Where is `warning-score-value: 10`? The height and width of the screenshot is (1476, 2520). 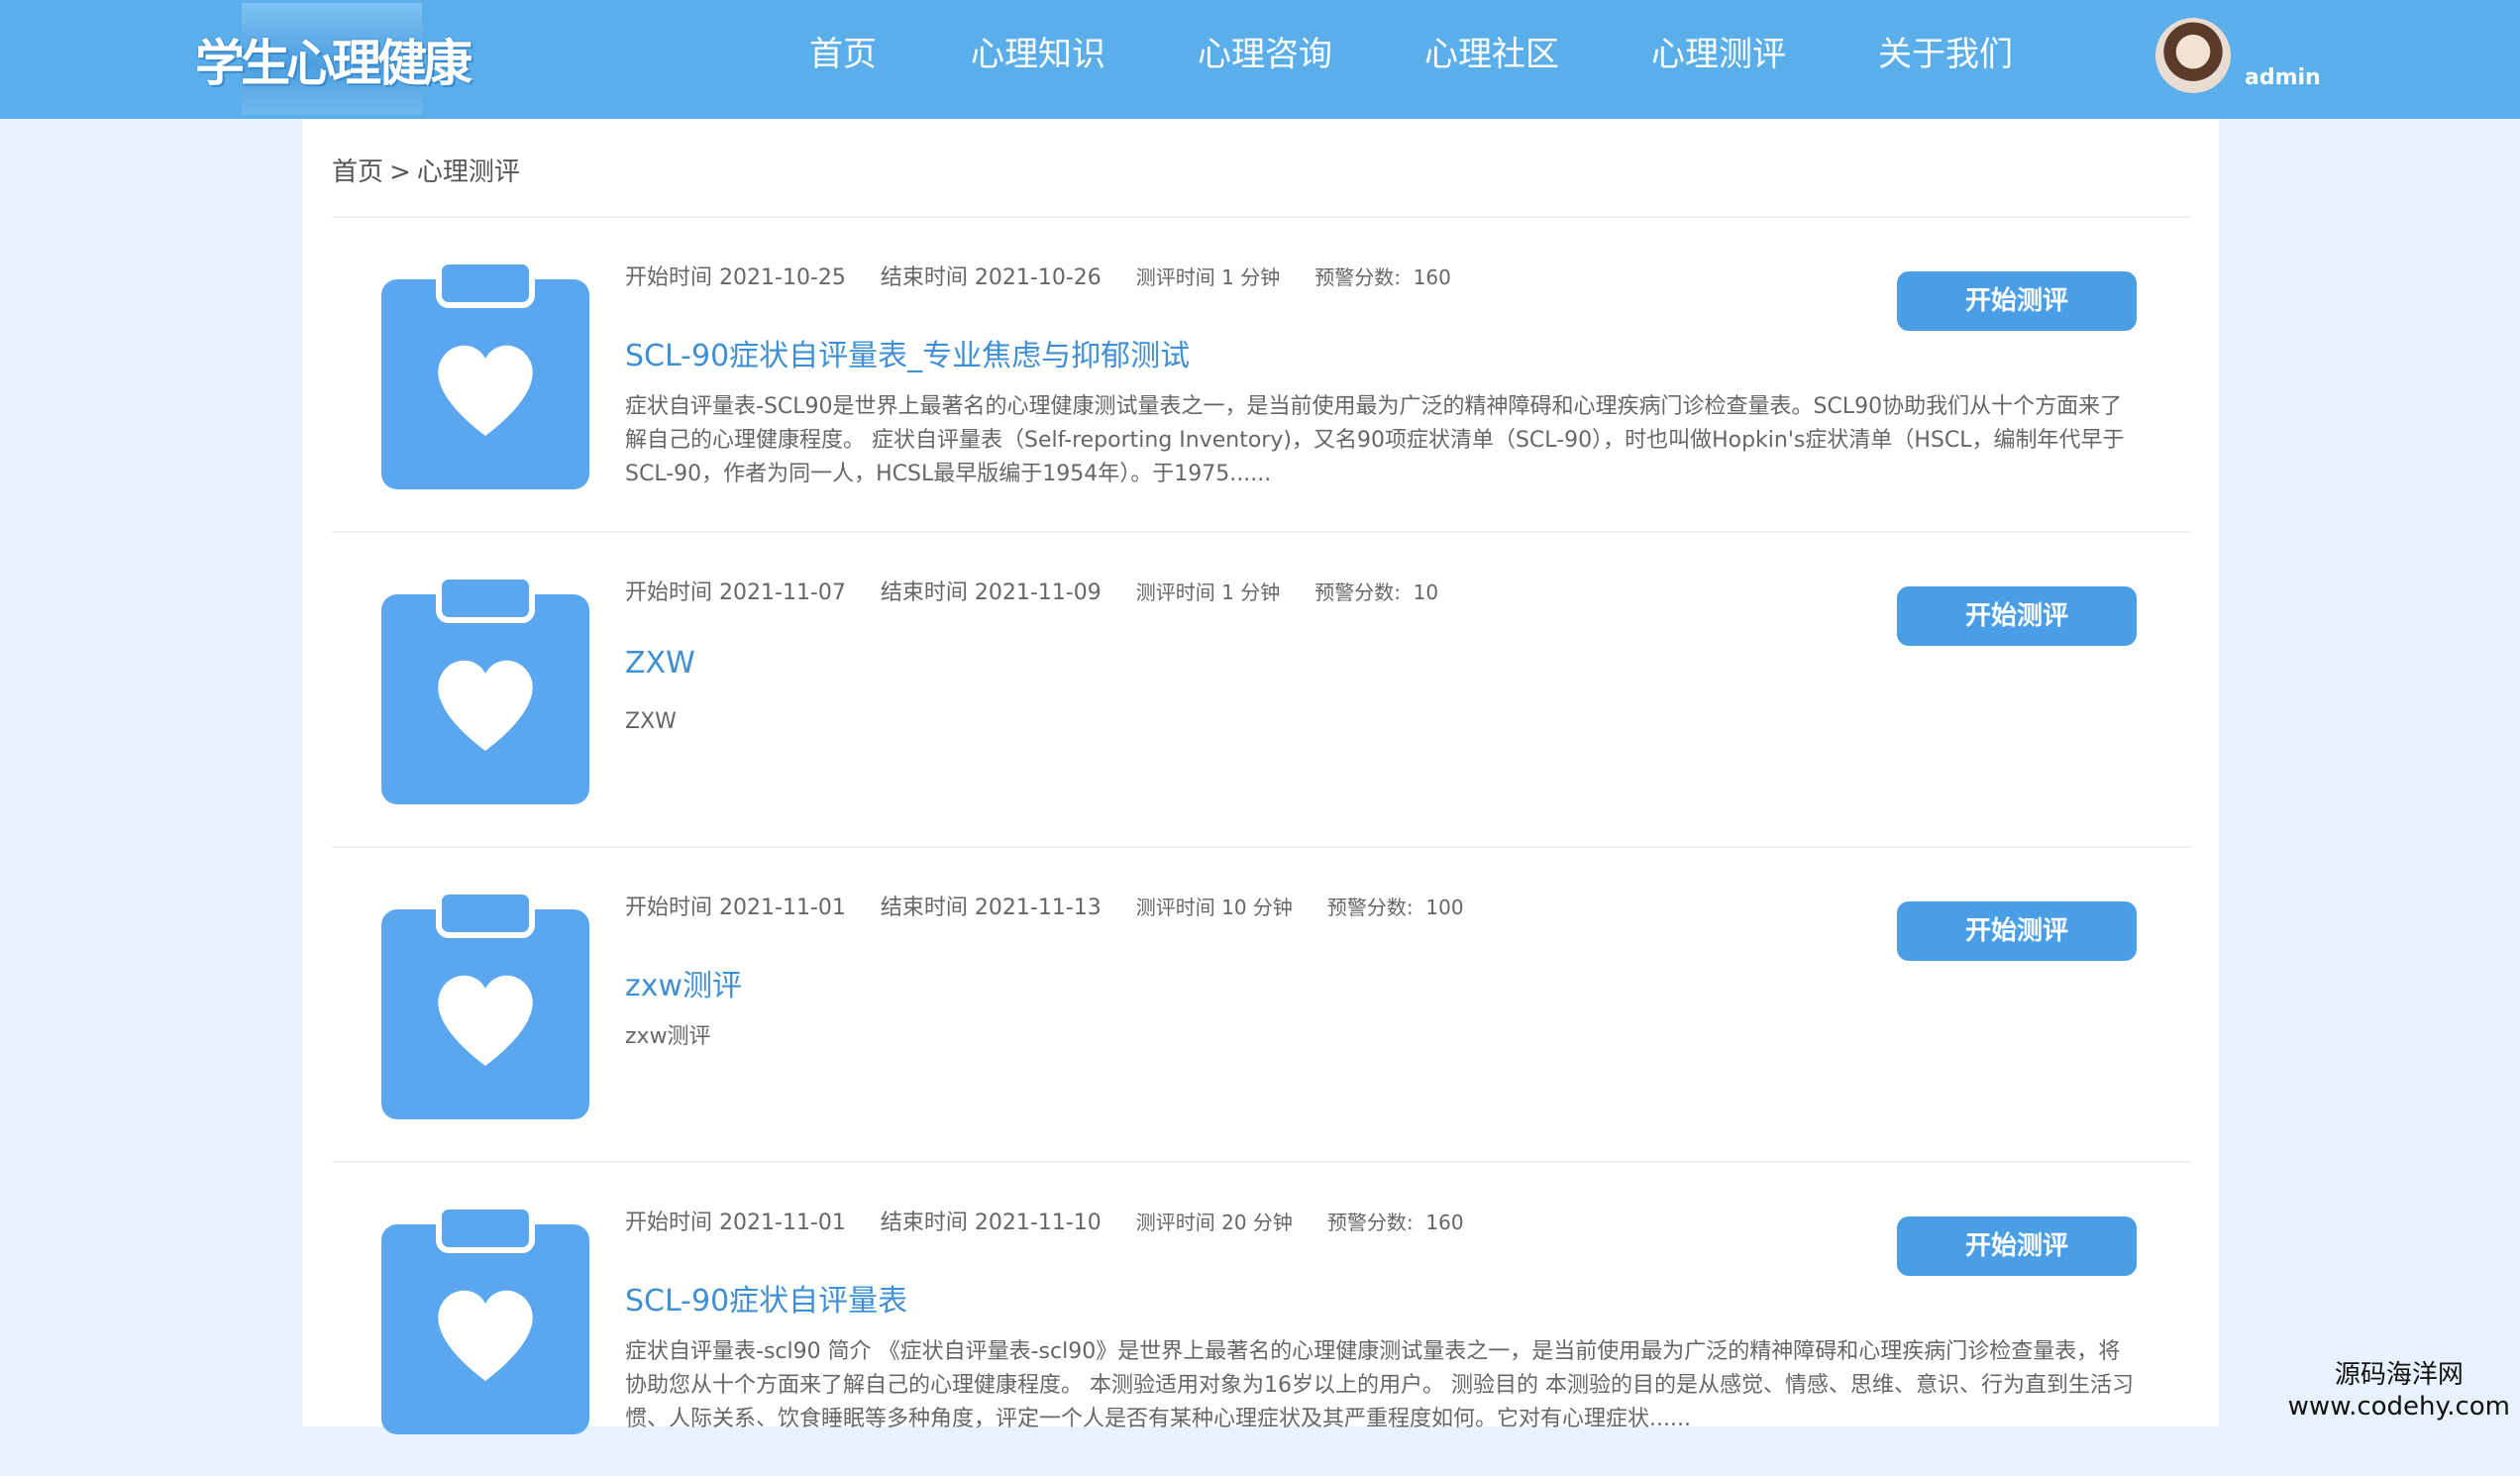
warning-score-value: 10 is located at coordinates (1426, 592).